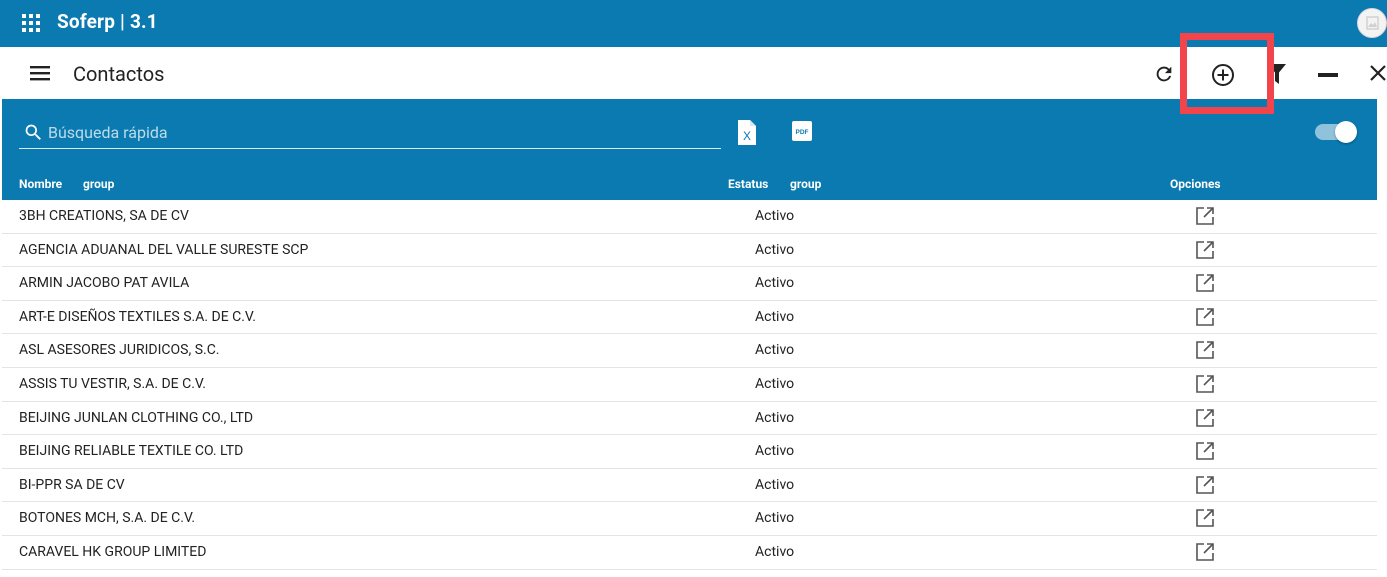 This screenshot has width=1387, height=577. Describe the element at coordinates (689, 486) in the screenshot. I see `table-row: BI-PPR SA DE CV Activo` at that location.